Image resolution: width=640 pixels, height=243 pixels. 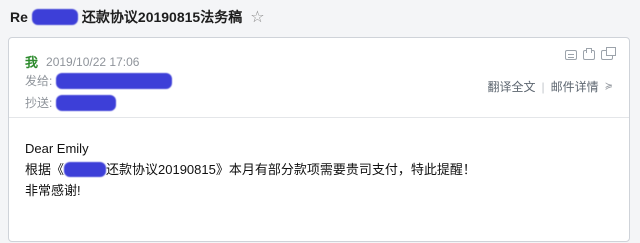 I want to click on header-actions: 翻译全文 | 邮件详情 ≽, so click(x=550, y=86).